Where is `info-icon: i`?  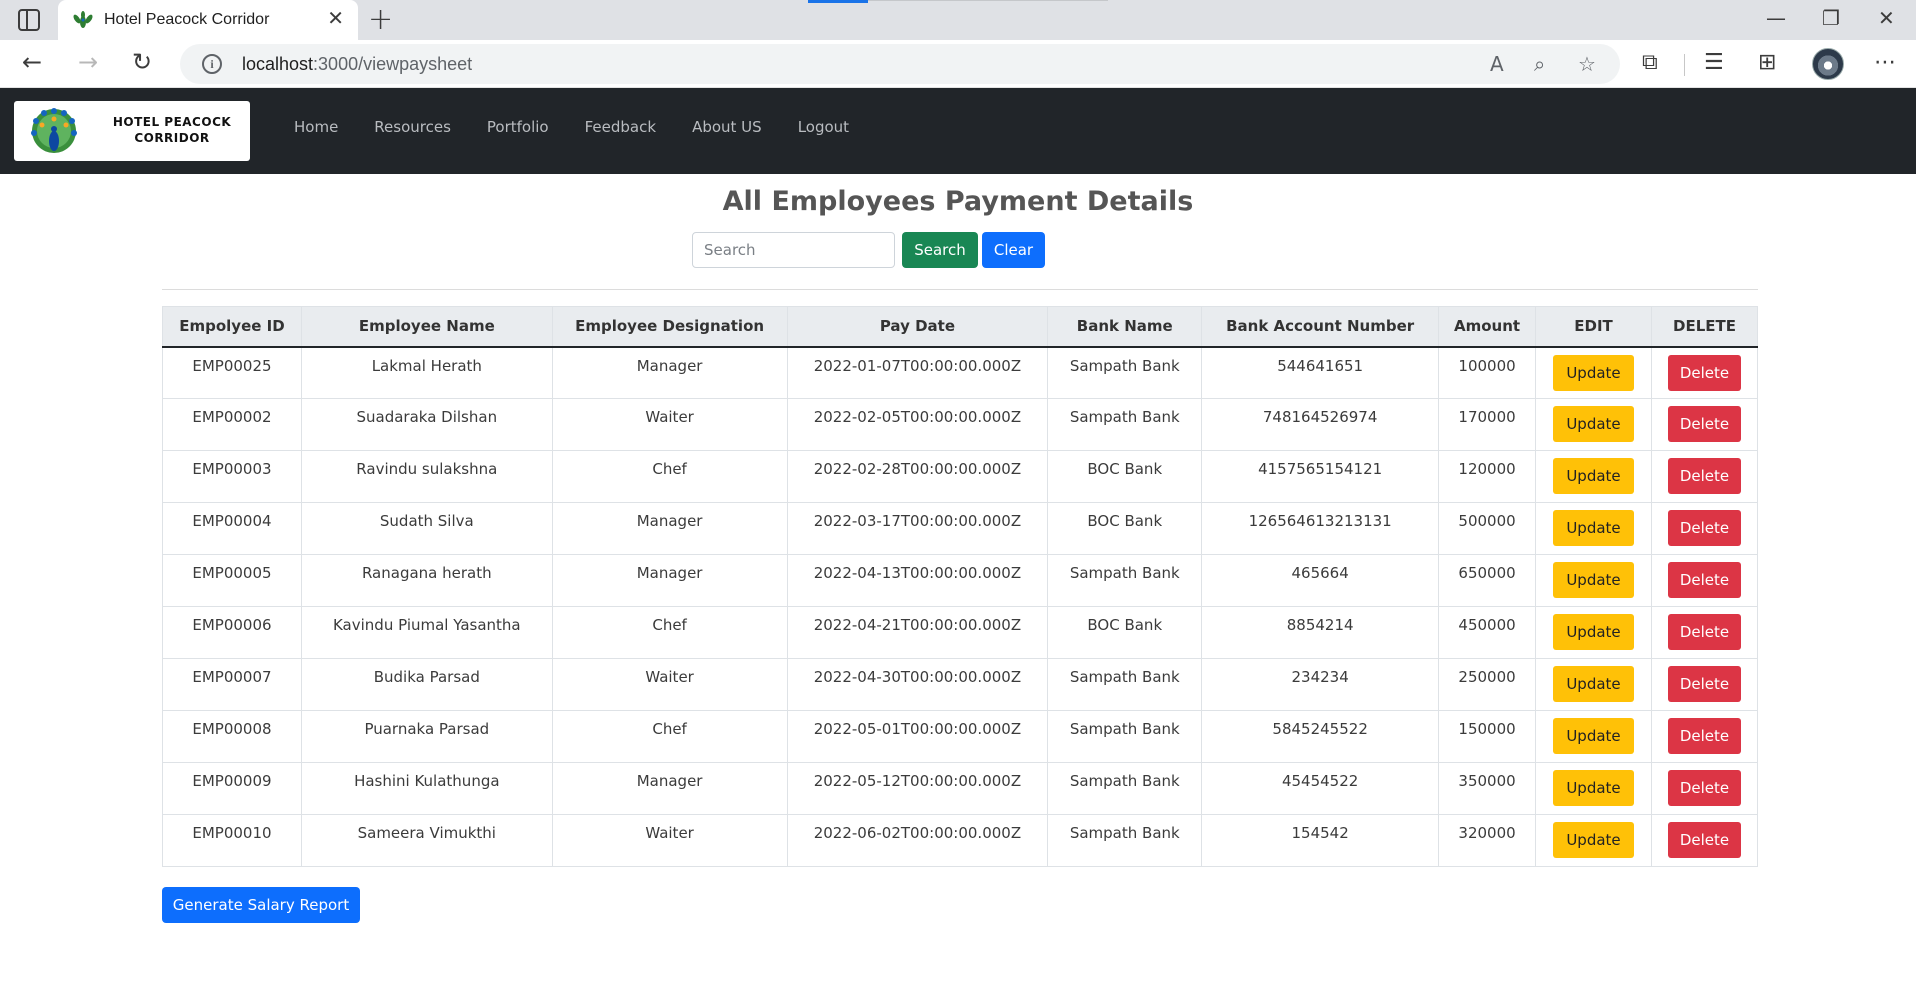
info-icon: i is located at coordinates (212, 64).